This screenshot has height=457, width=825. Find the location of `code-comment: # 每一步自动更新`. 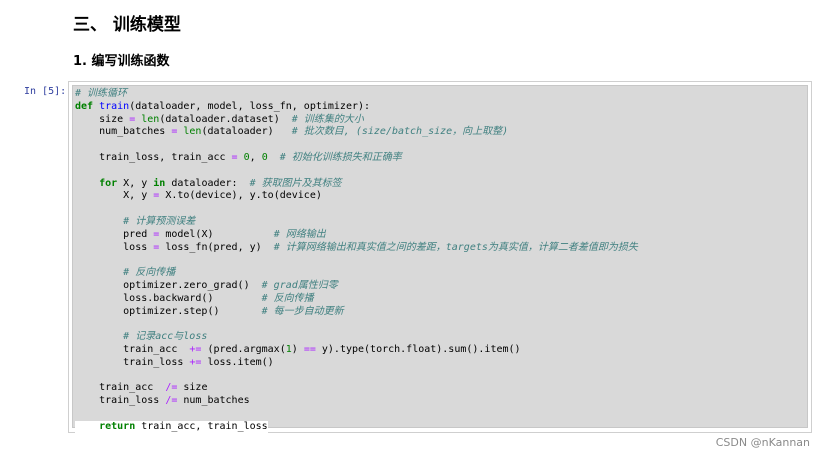

code-comment: # 每一步自动更新 is located at coordinates (302, 311).